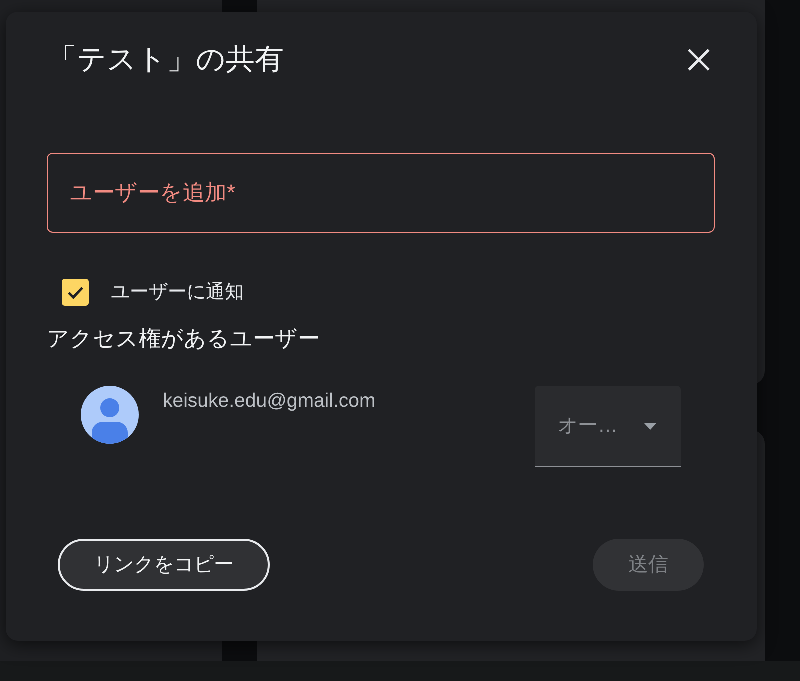  I want to click on checkbox-label: ユーザーに通知, so click(177, 292).